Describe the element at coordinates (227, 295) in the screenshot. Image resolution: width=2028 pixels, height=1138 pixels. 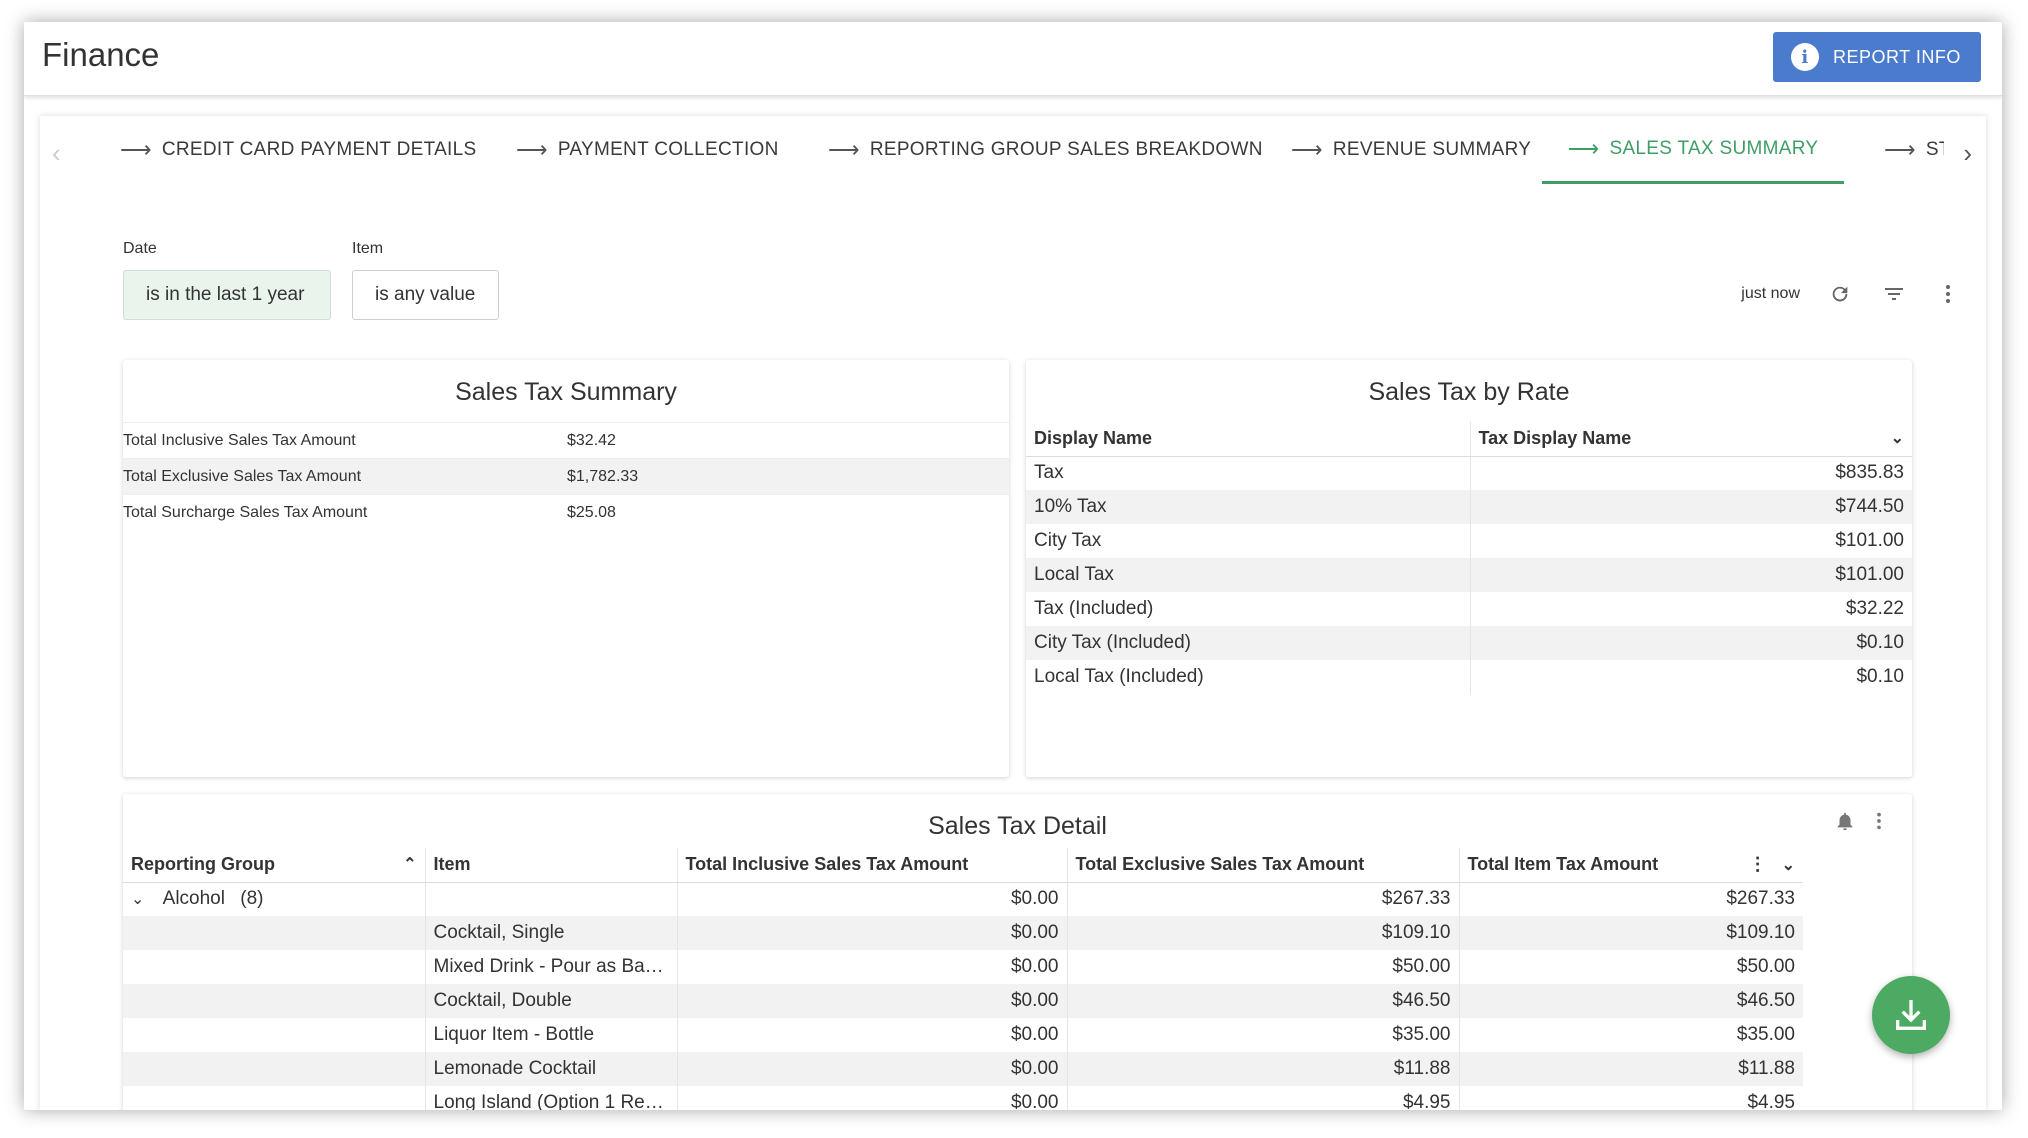
I see `date-filter-chip: is in the last 1 year` at that location.